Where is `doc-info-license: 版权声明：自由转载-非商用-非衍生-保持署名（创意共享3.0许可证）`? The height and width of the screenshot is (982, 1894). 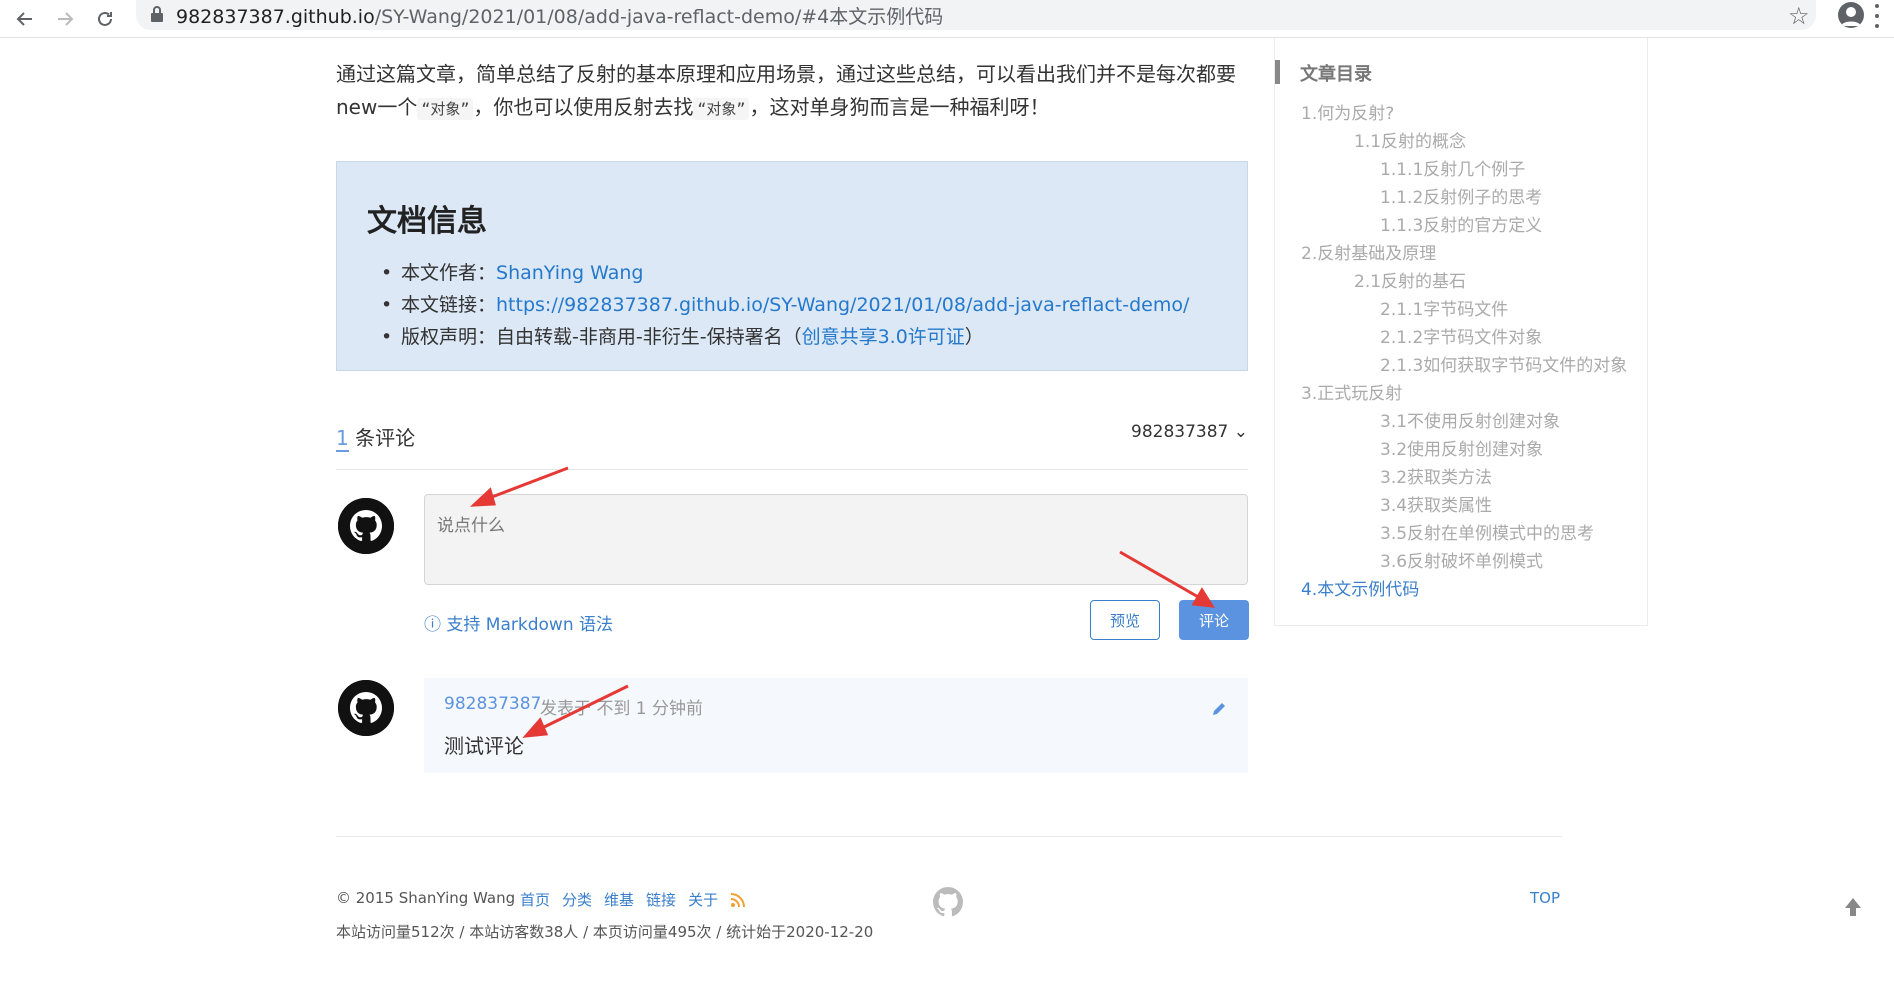
doc-info-license: 版权声明：自由转载-非商用-非衍生-保持署名（创意共享3.0许可证） is located at coordinates (778, 337).